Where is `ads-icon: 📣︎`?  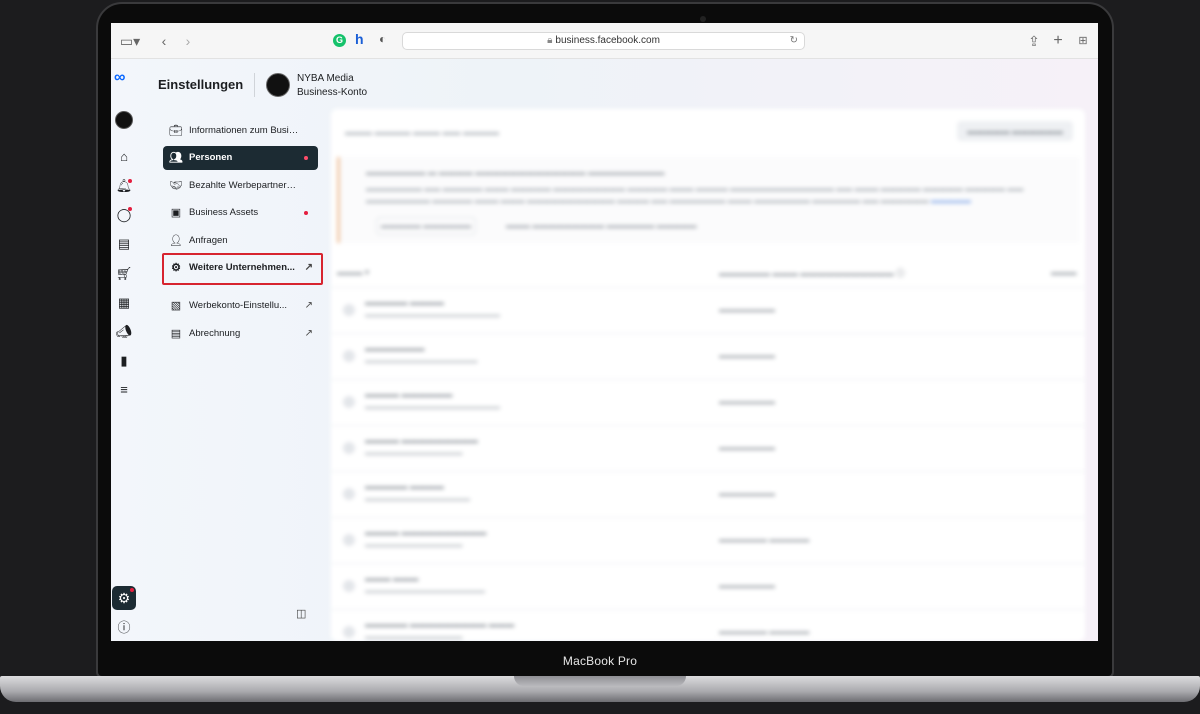
ads-icon: 📣︎ is located at coordinates (124, 332).